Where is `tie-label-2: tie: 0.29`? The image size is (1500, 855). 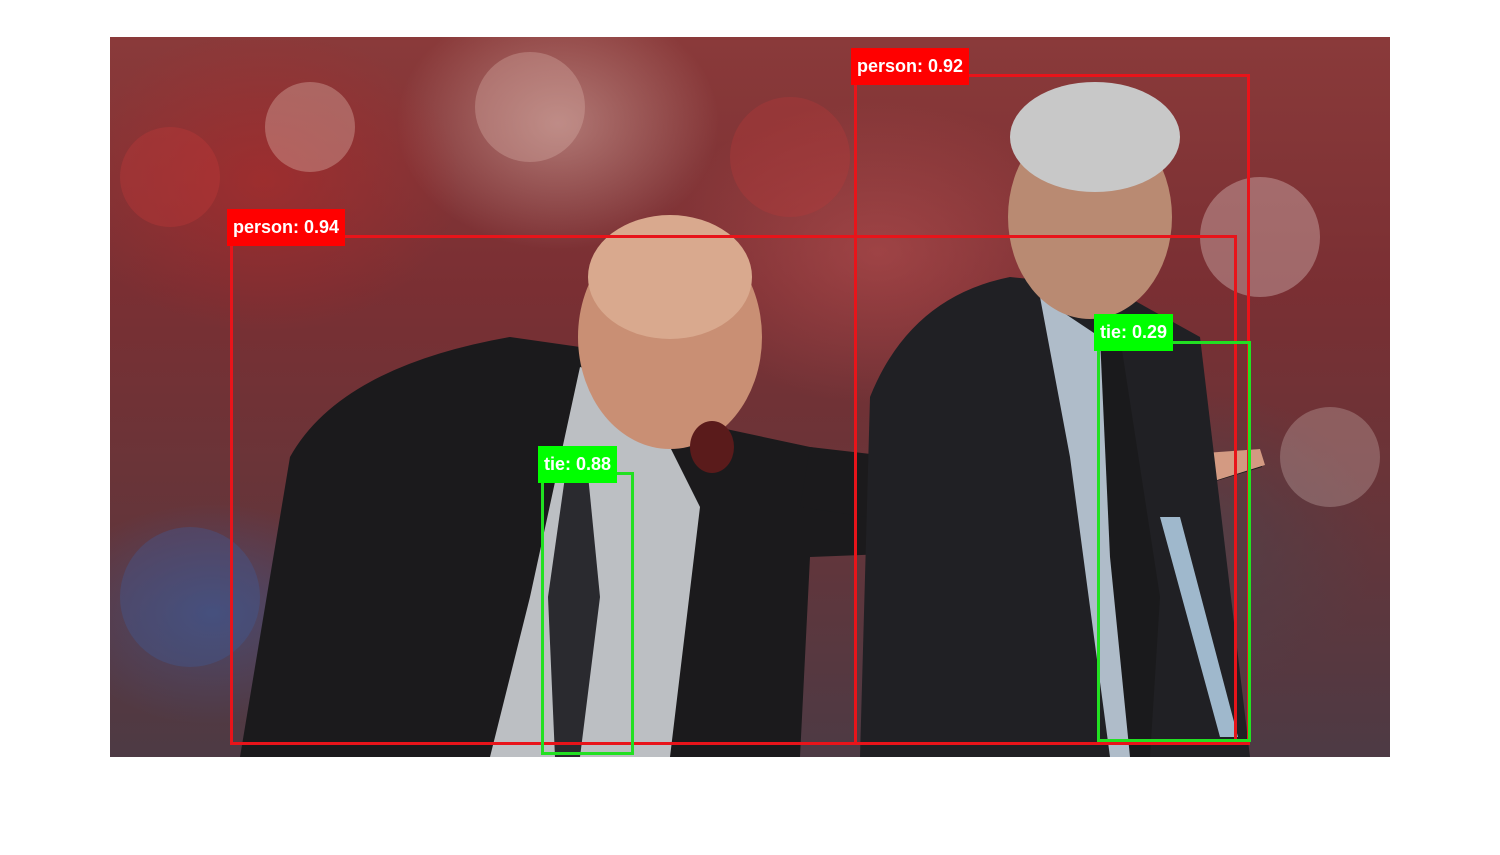
tie-label-2: tie: 0.29 is located at coordinates (1134, 332).